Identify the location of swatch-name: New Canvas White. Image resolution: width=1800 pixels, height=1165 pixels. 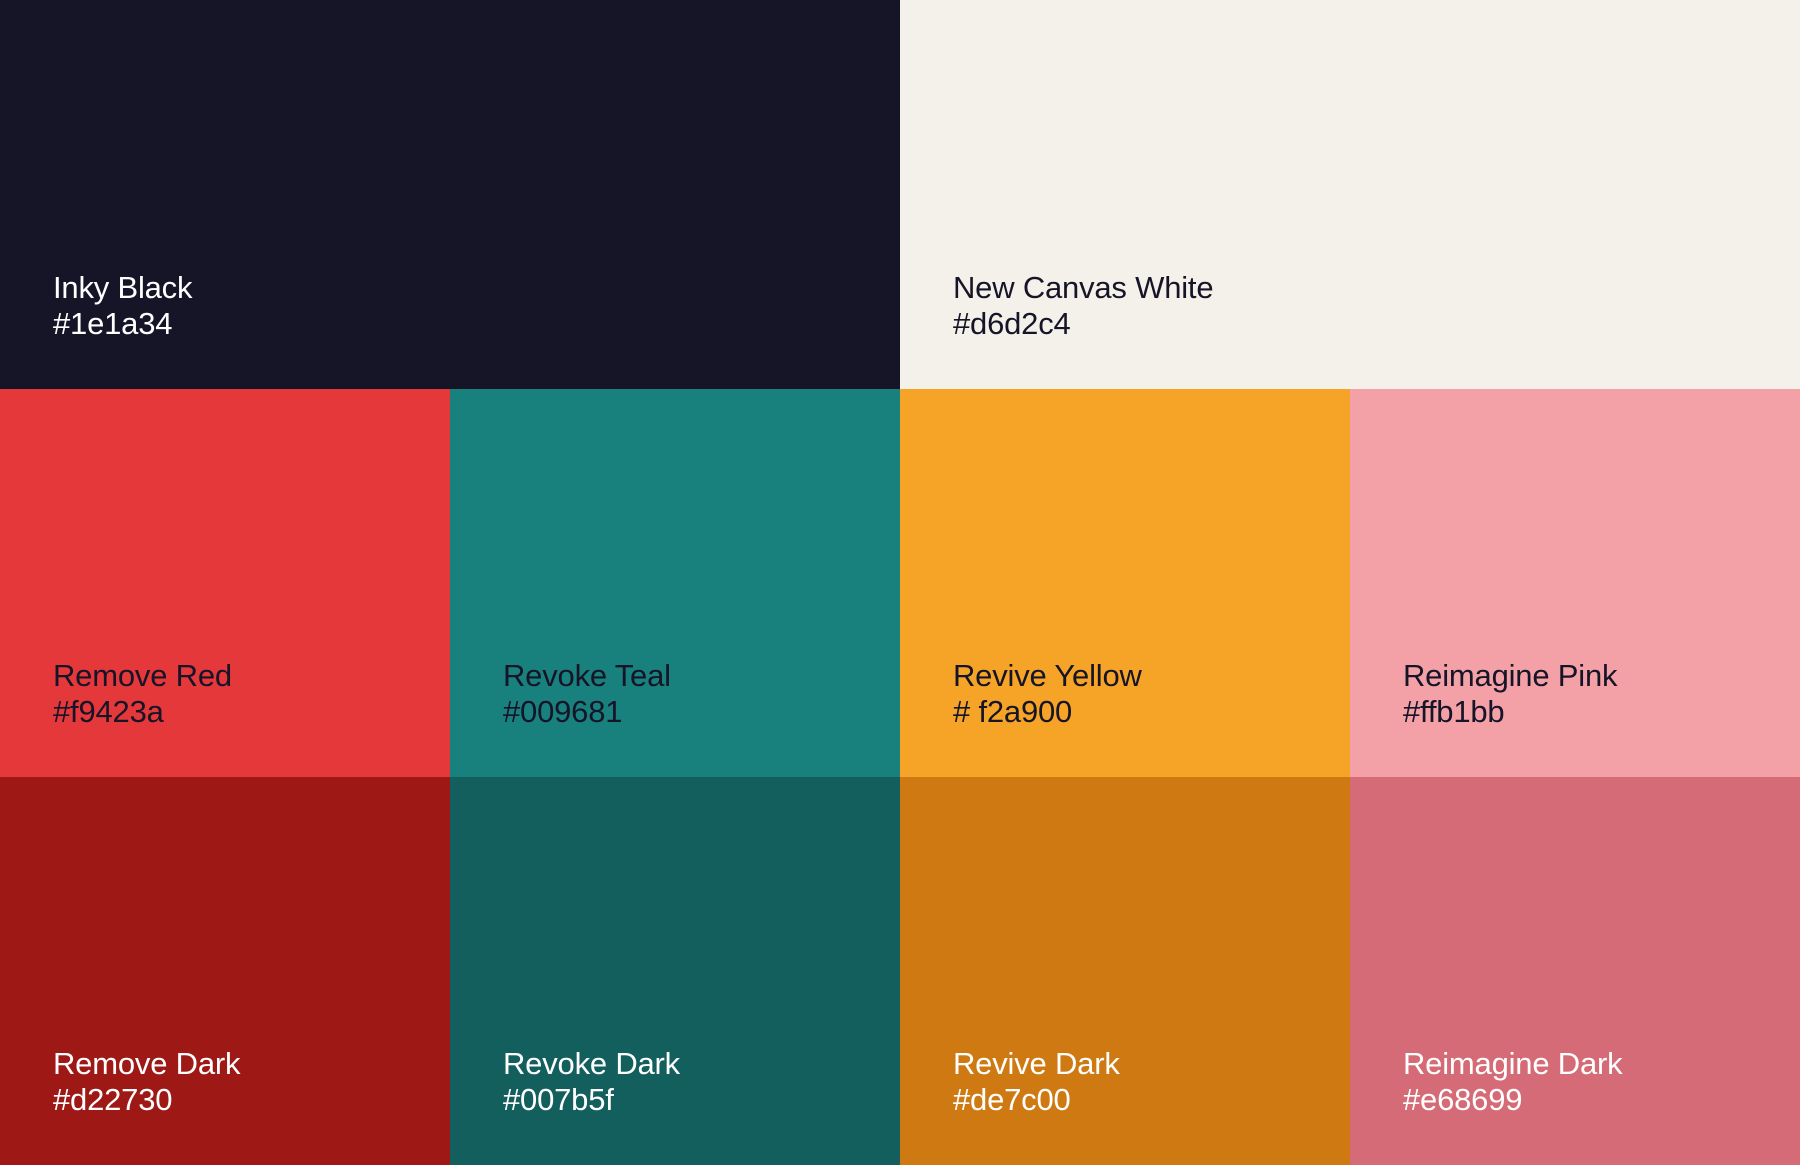
(1083, 287).